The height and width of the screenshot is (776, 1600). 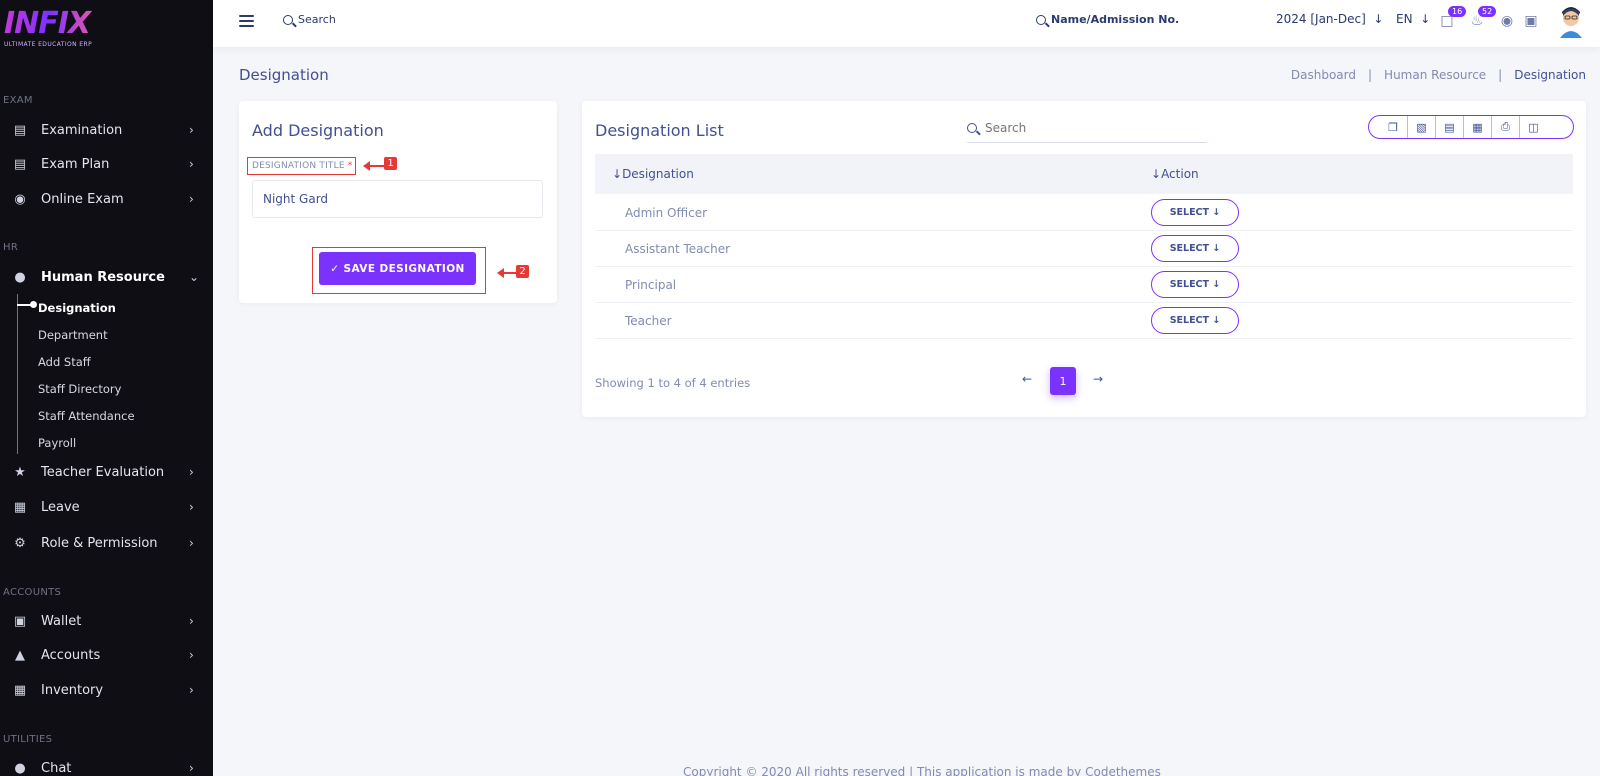 I want to click on excel-icon: ▧, so click(x=1421, y=127).